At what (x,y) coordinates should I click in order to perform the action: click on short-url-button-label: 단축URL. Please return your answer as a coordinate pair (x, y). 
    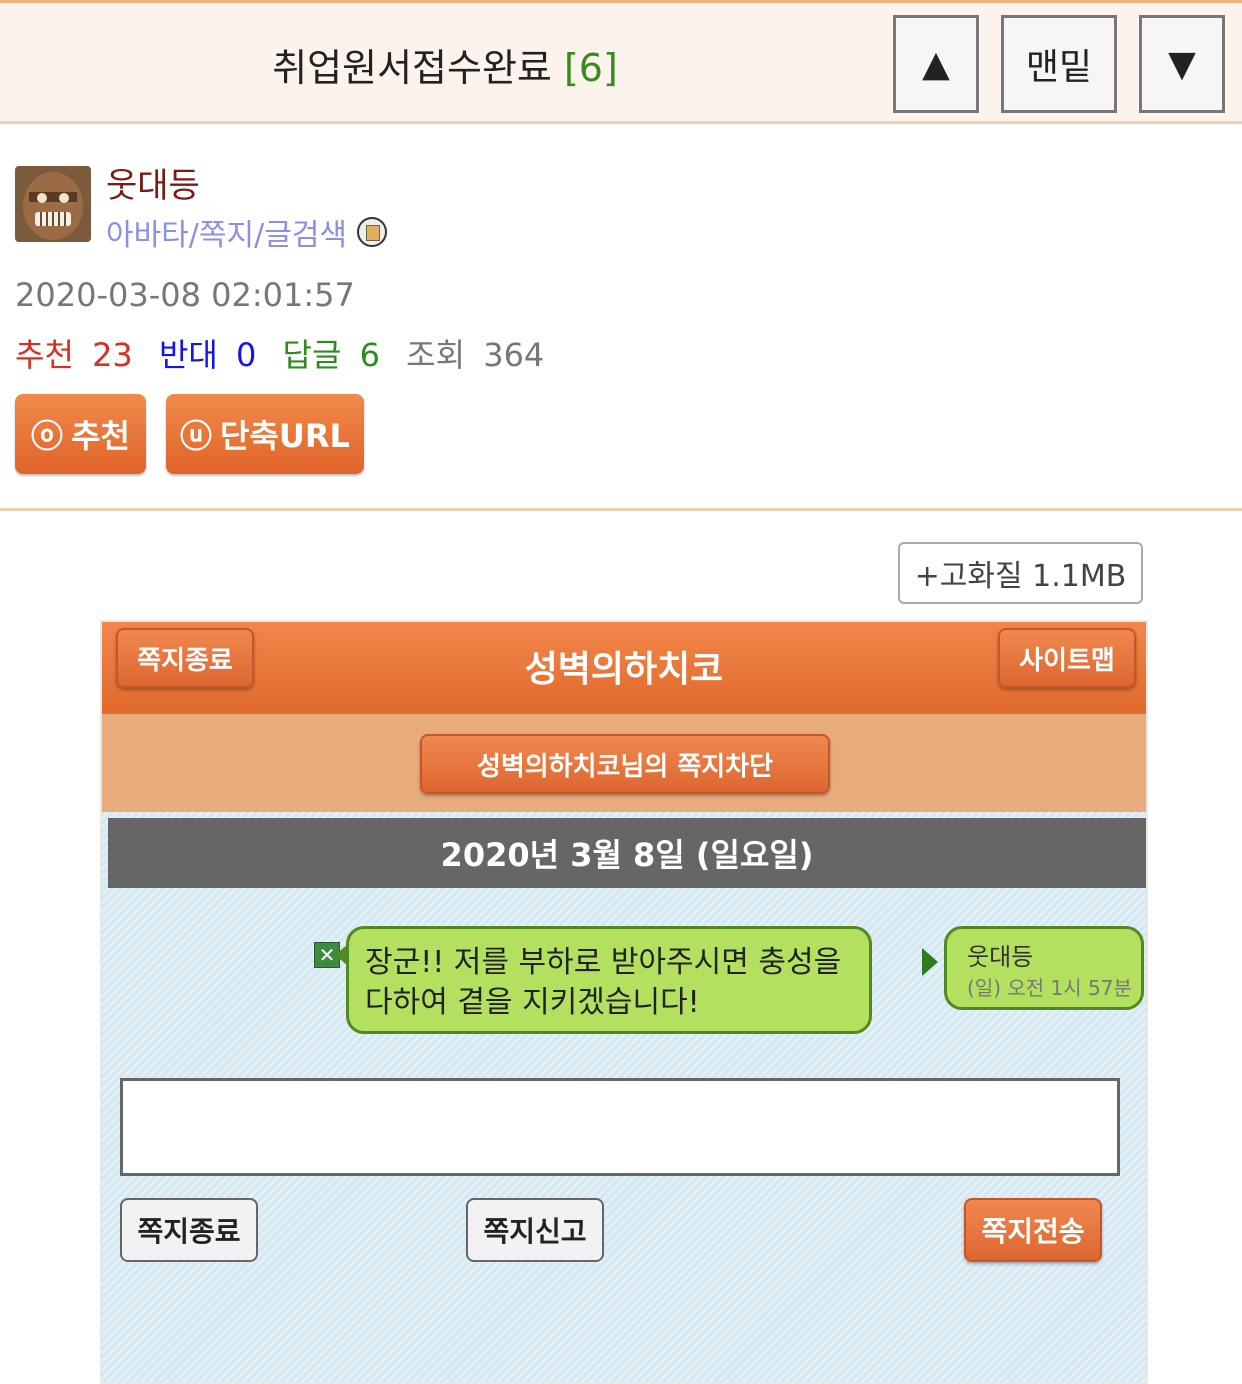
    Looking at the image, I should click on (285, 436).